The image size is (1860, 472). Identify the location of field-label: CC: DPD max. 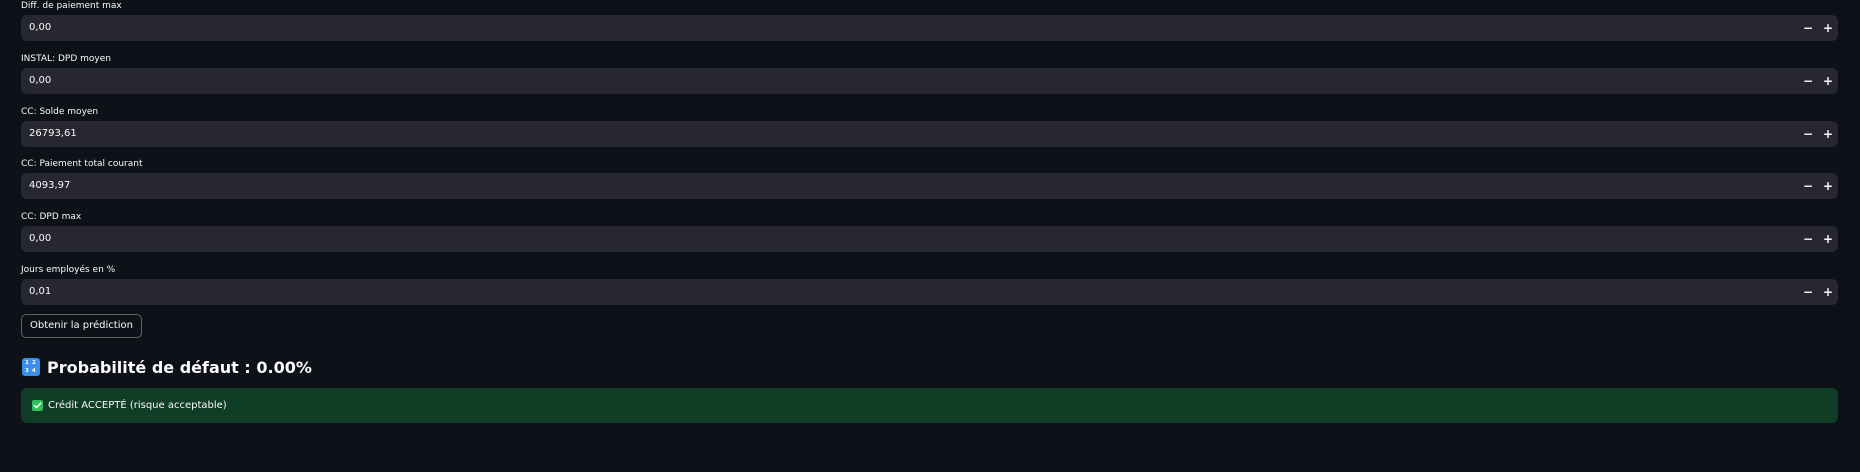
(51, 217).